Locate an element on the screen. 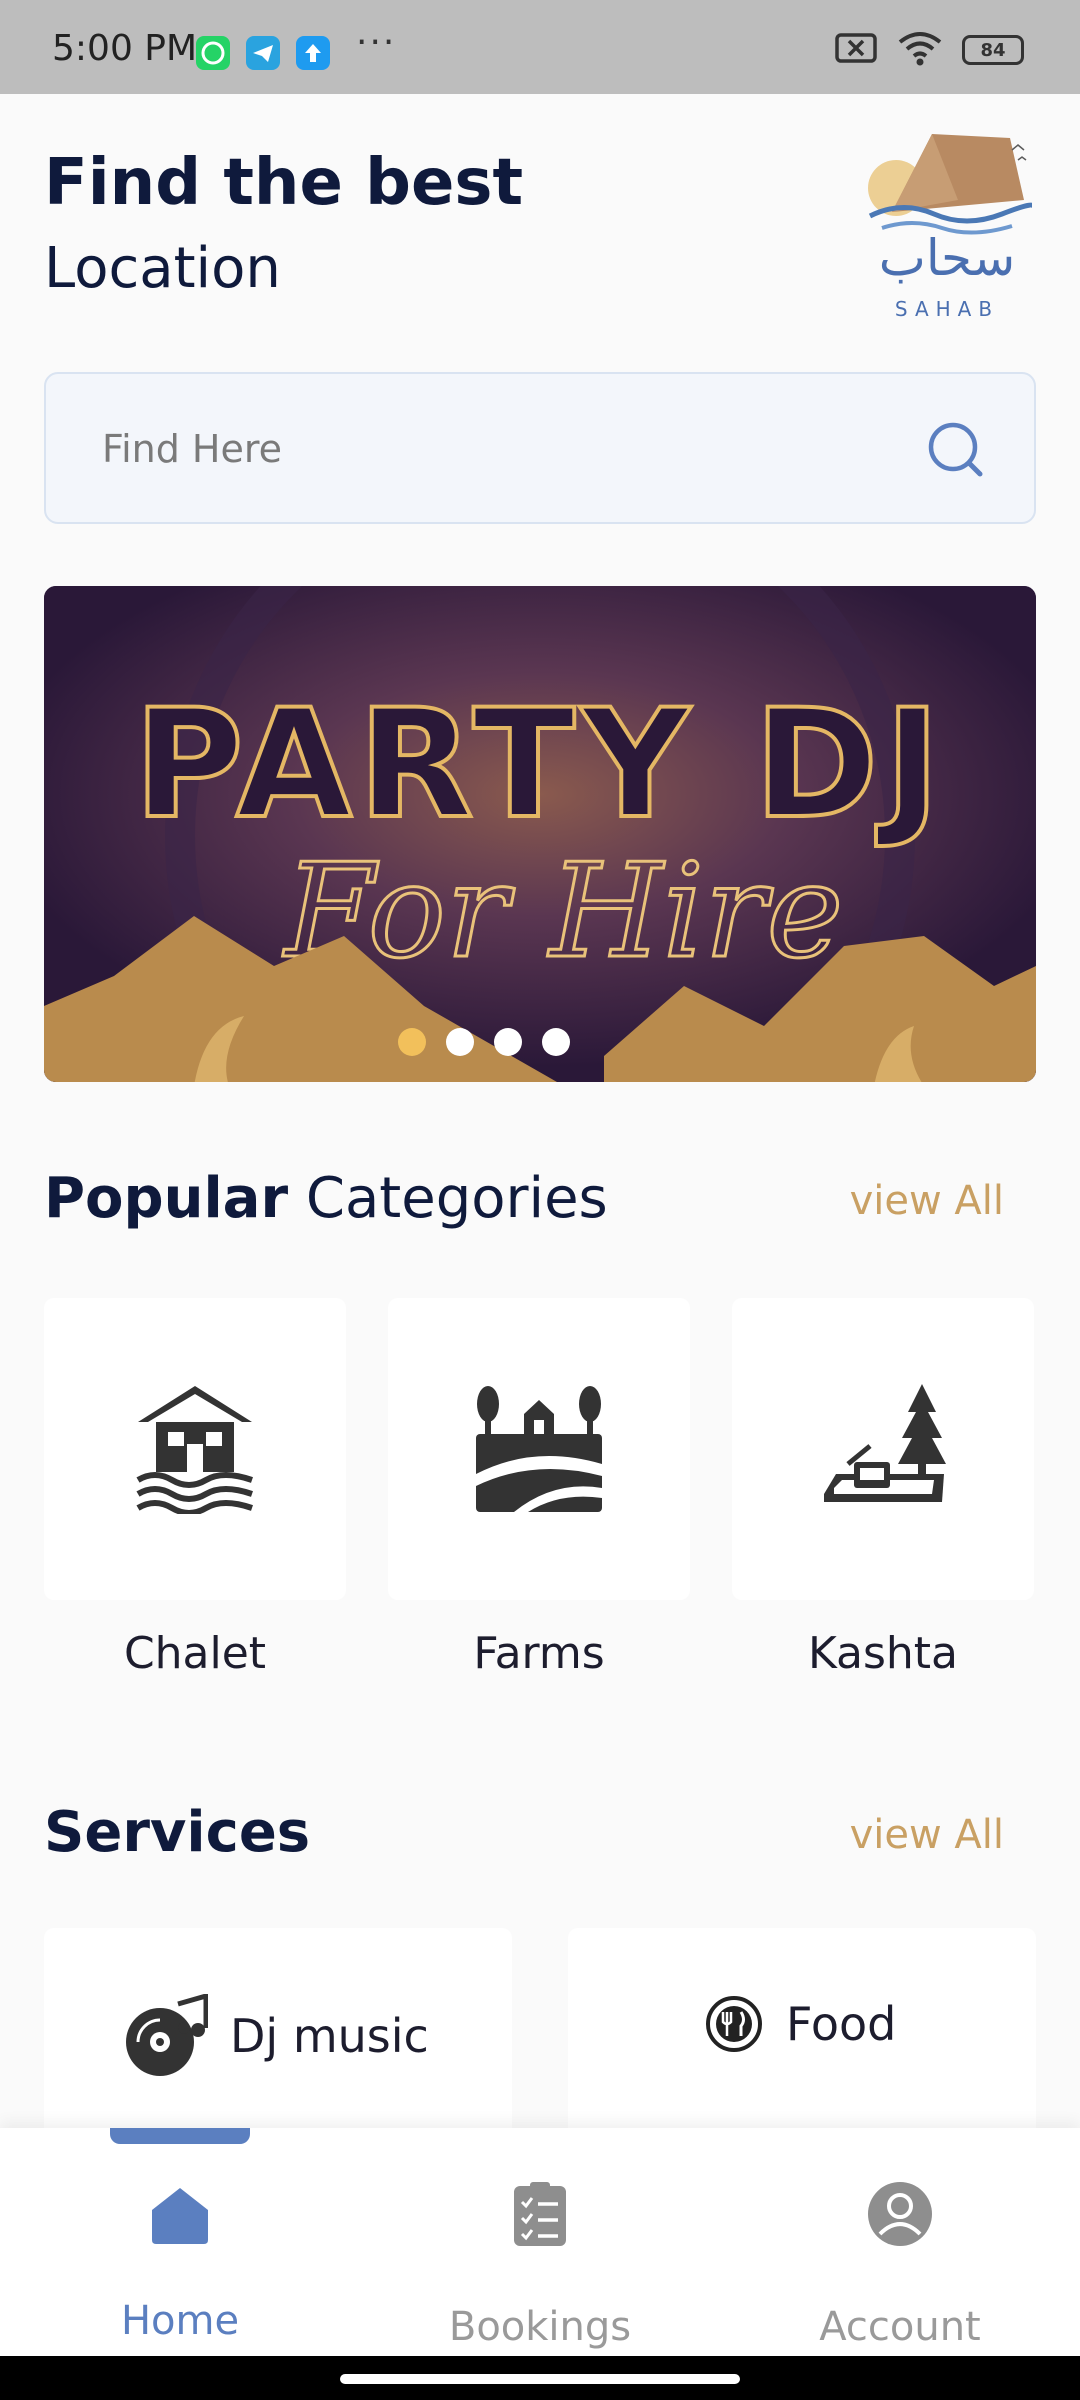 This screenshot has height=2400, width=1080. category-card-chalet is located at coordinates (195, 1449).